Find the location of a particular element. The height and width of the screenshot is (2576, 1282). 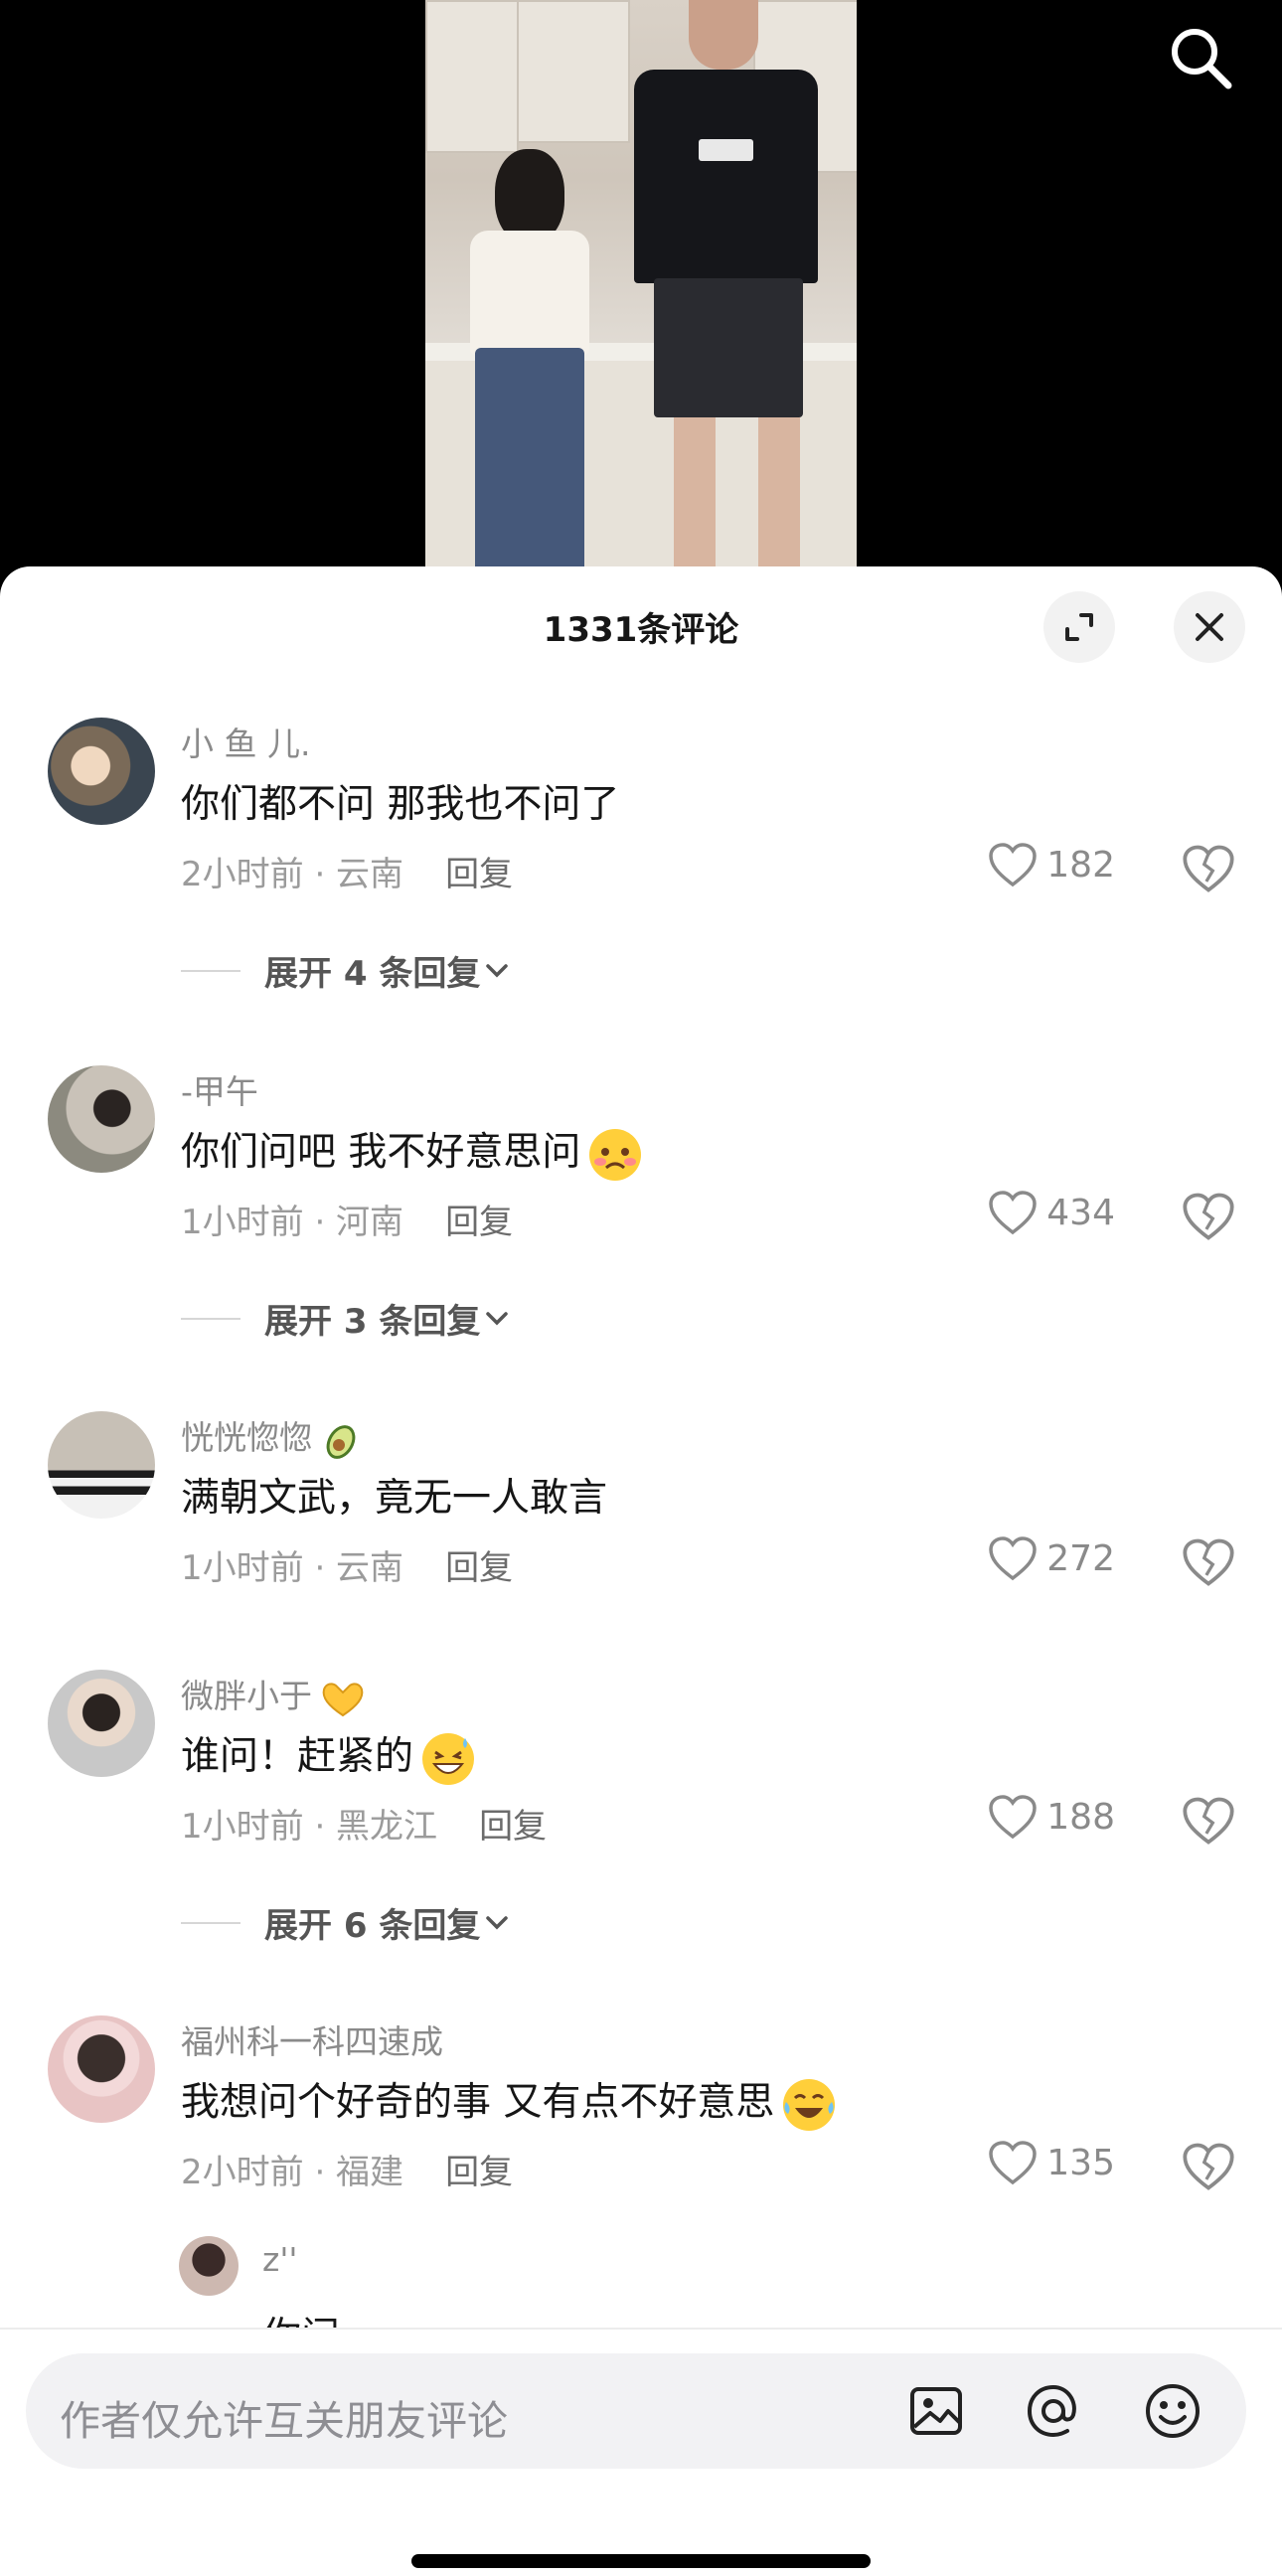

comment-input-bar: 作者仅允许互关朋友评论 is located at coordinates (641, 2452).